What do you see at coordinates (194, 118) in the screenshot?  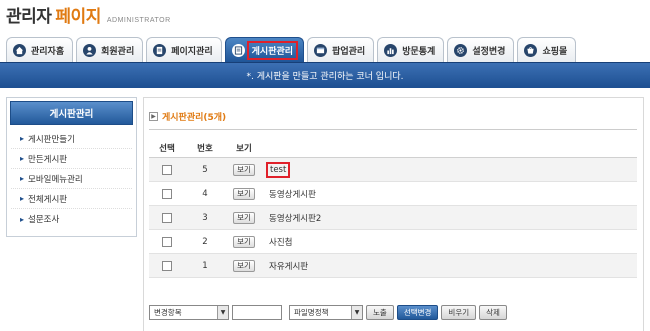 I see `section-title-text: 게시판관리(5개)` at bounding box center [194, 118].